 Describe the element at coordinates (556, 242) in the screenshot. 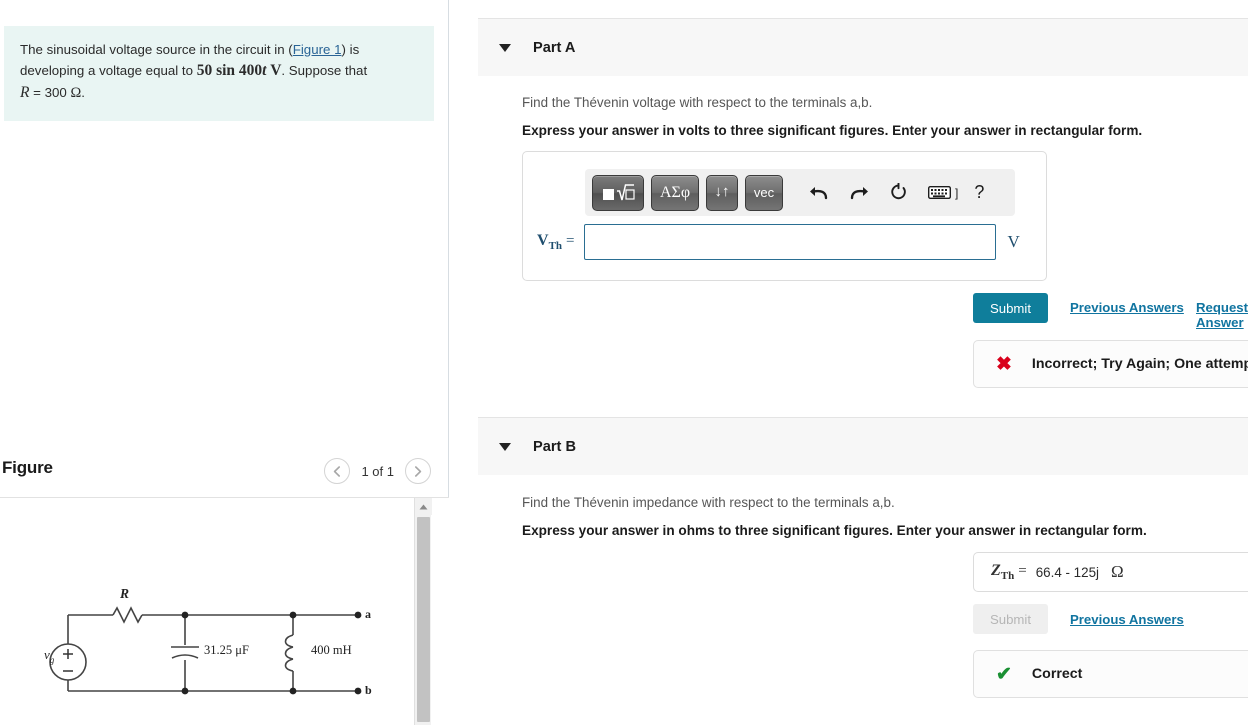

I see `vth-label: VTh =` at that location.